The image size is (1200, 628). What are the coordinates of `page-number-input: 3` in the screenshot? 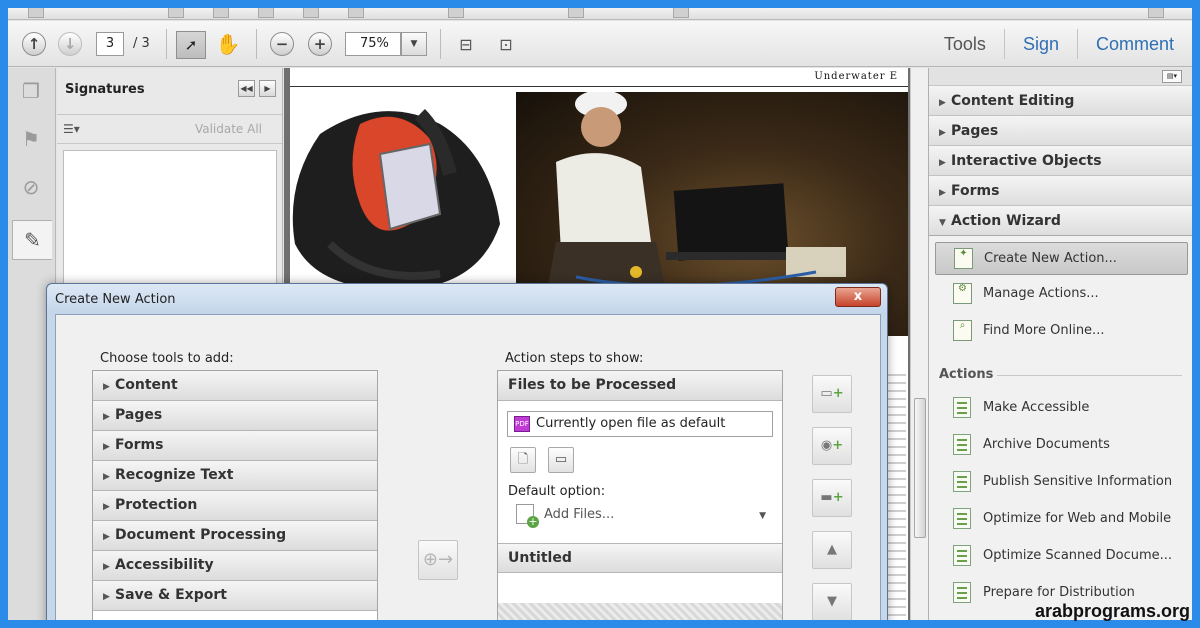 It's located at (110, 44).